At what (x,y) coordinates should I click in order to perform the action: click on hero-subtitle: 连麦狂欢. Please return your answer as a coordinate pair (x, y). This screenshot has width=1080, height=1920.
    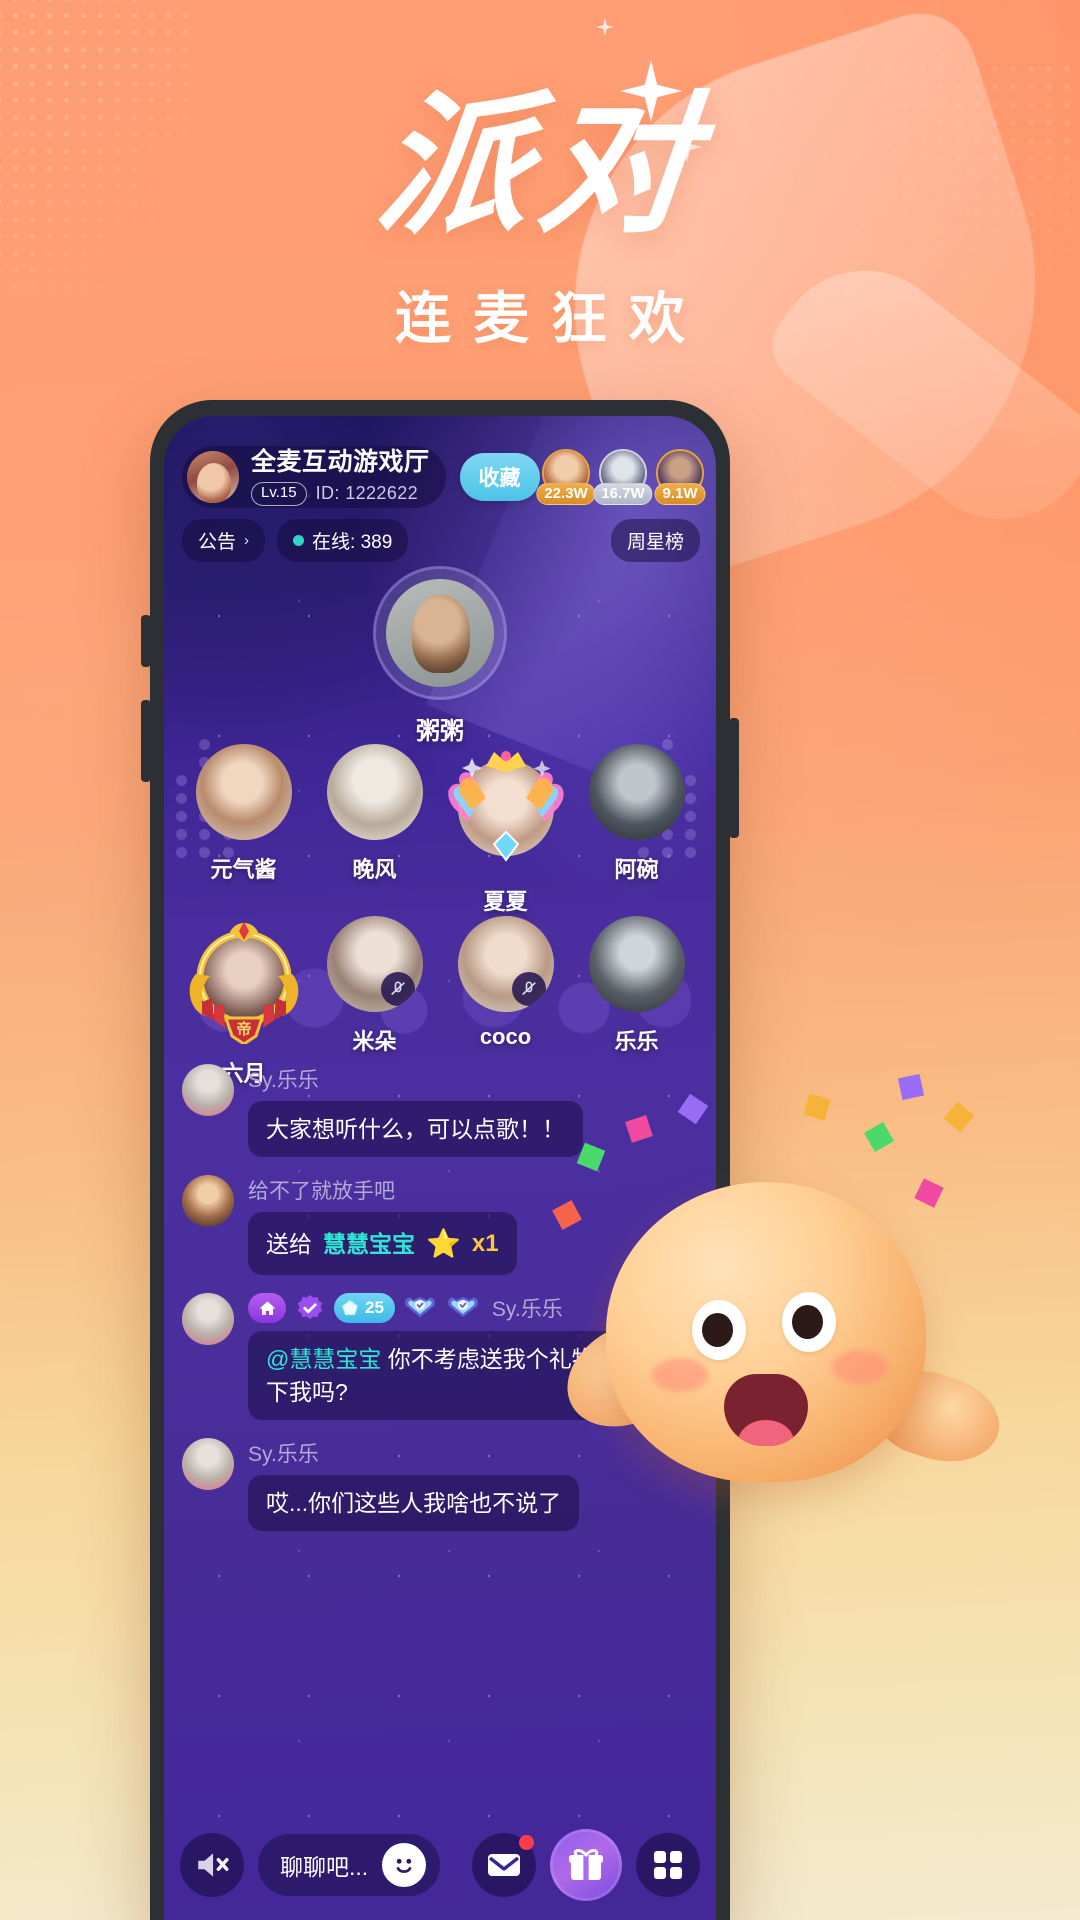
    Looking at the image, I should click on (551, 320).